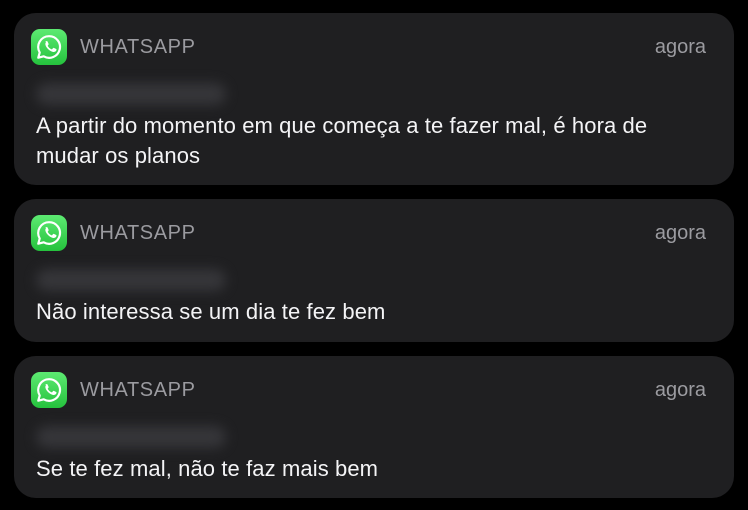 This screenshot has width=748, height=510. Describe the element at coordinates (207, 468) in the screenshot. I see `notification-message: Se te fez mal, não te faz mais bem` at that location.